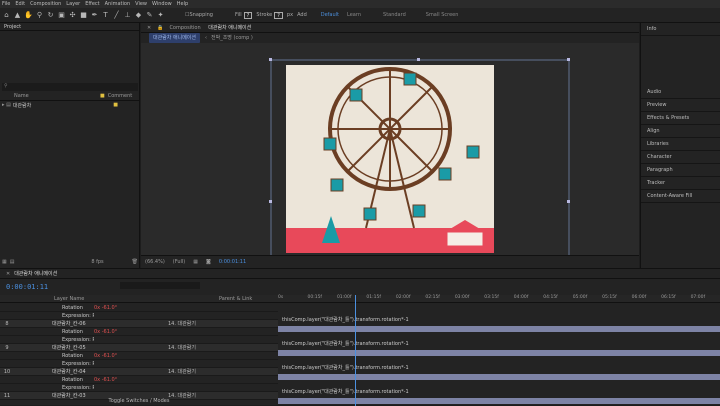 The height and width of the screenshot is (406, 720). What do you see at coordinates (136, 298) in the screenshot?
I see `col-layer-name: Layer Name` at bounding box center [136, 298].